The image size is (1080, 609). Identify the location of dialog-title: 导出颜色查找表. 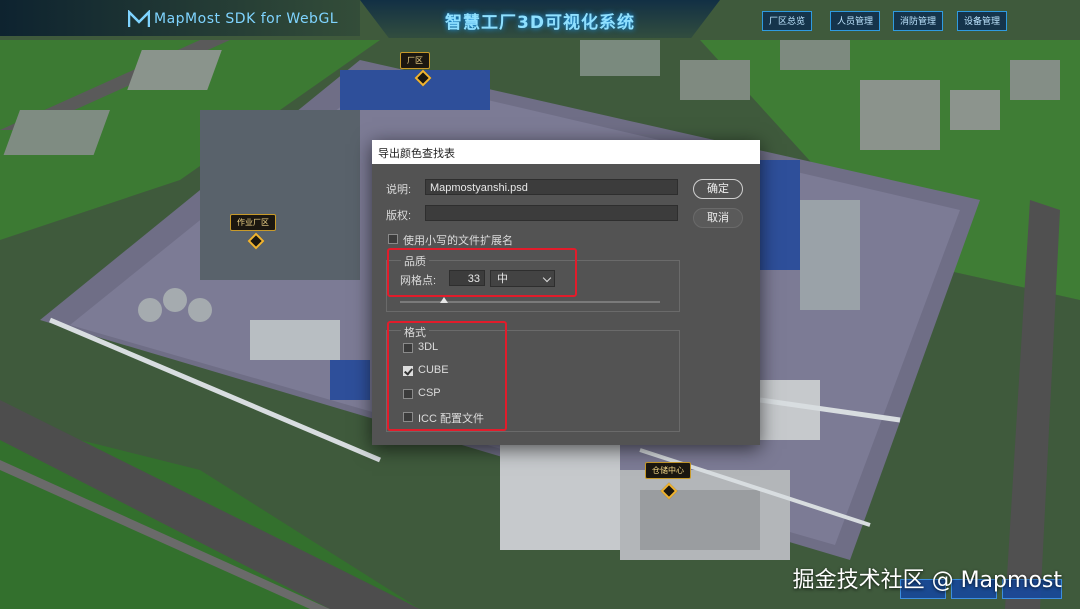
(416, 154).